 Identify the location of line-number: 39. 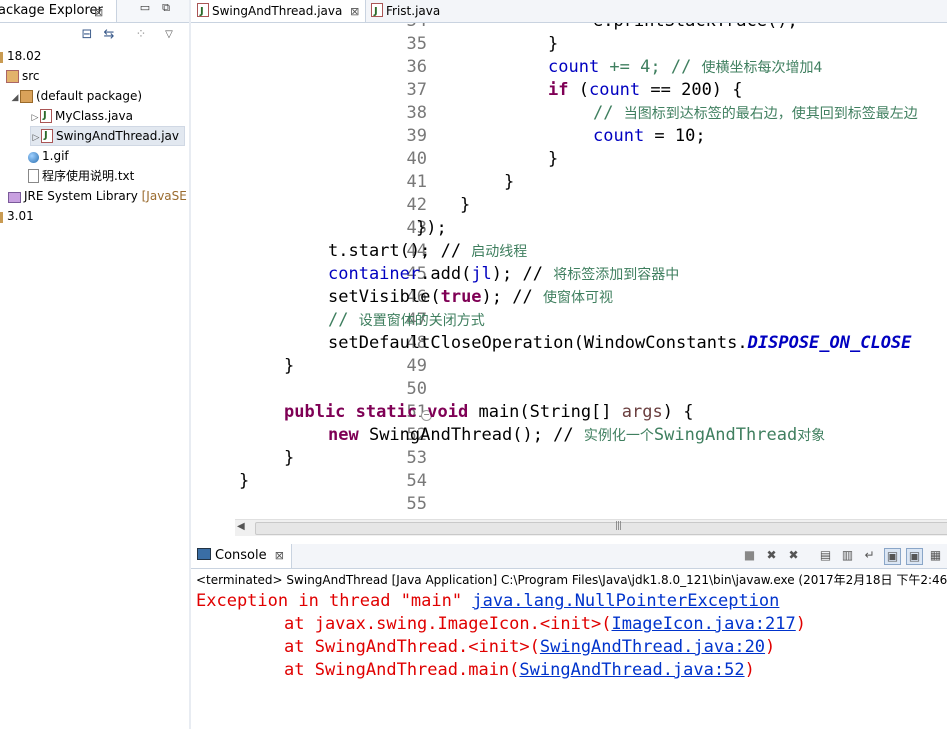
(416, 136).